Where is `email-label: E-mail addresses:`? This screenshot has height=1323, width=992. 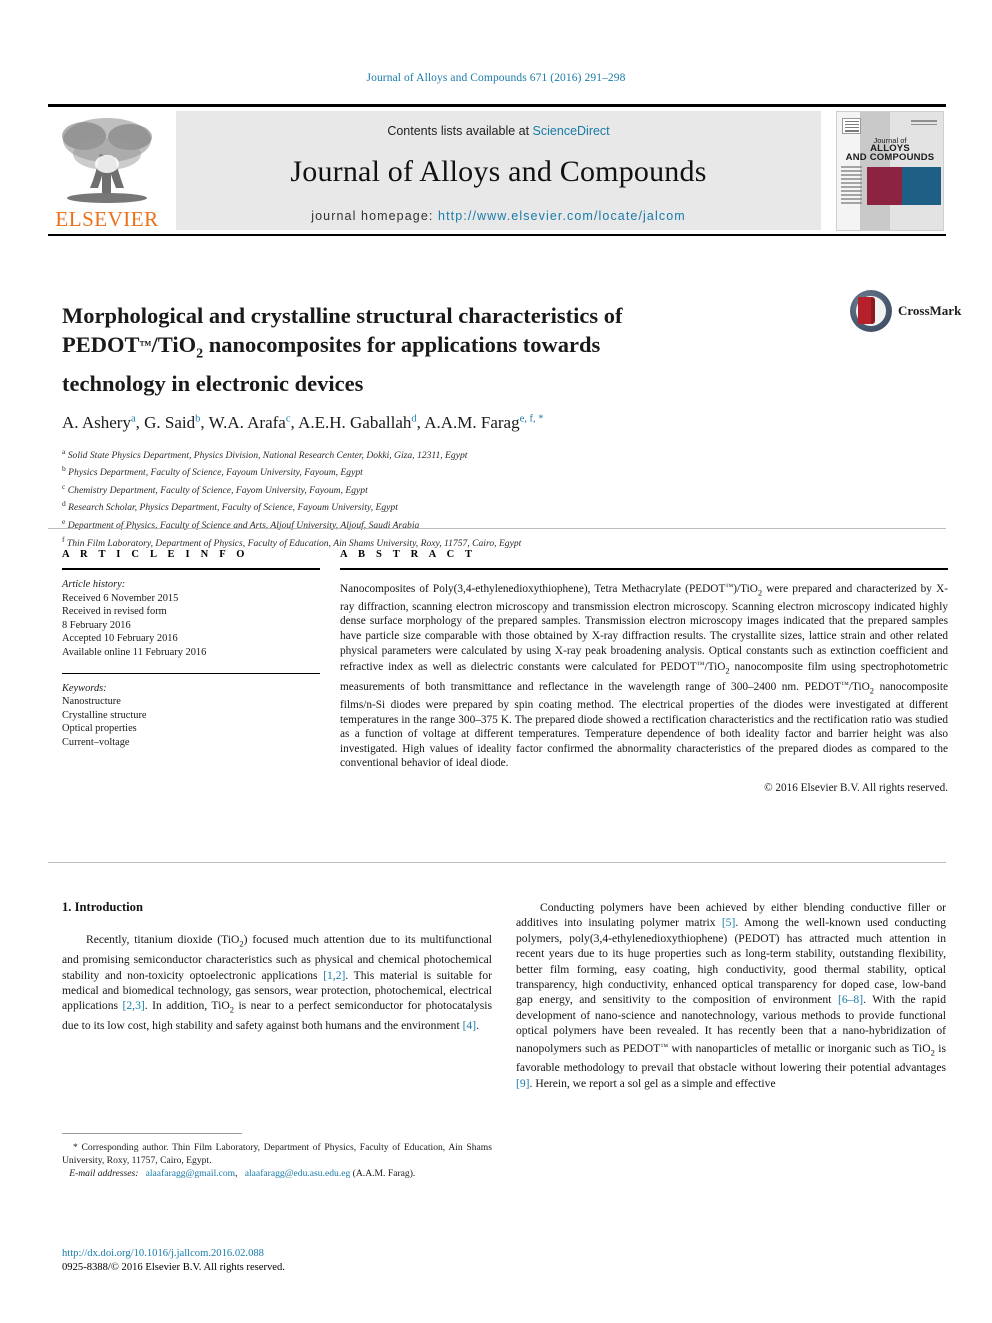 email-label: E-mail addresses: is located at coordinates (104, 1173).